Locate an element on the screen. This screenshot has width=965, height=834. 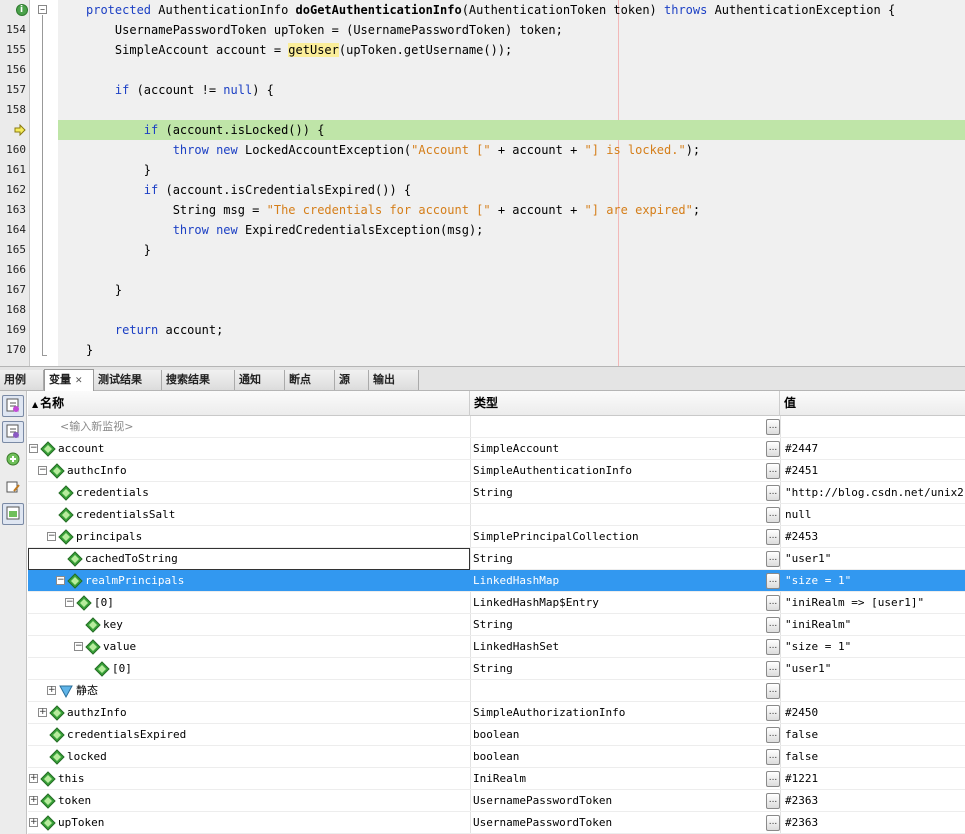
code-line: 170} is located at coordinates (482, 350).